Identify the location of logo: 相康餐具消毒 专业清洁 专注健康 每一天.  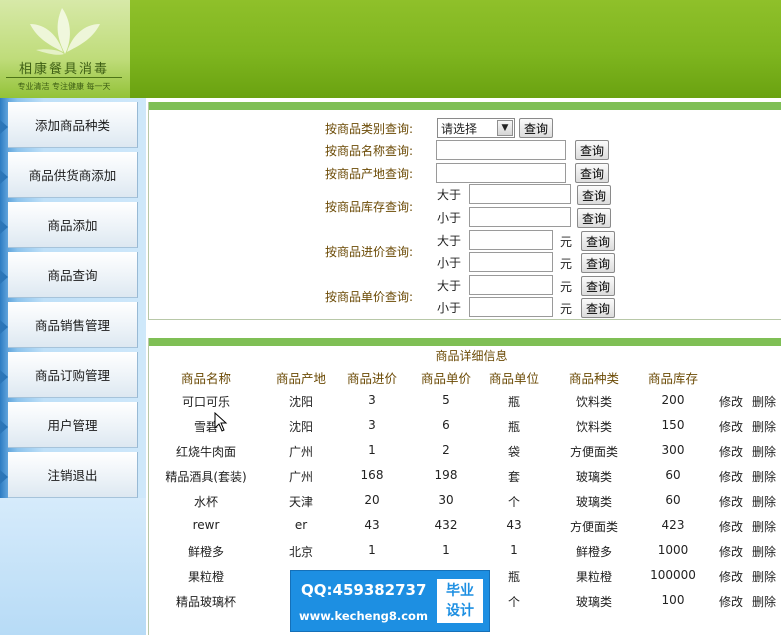
(65, 49).